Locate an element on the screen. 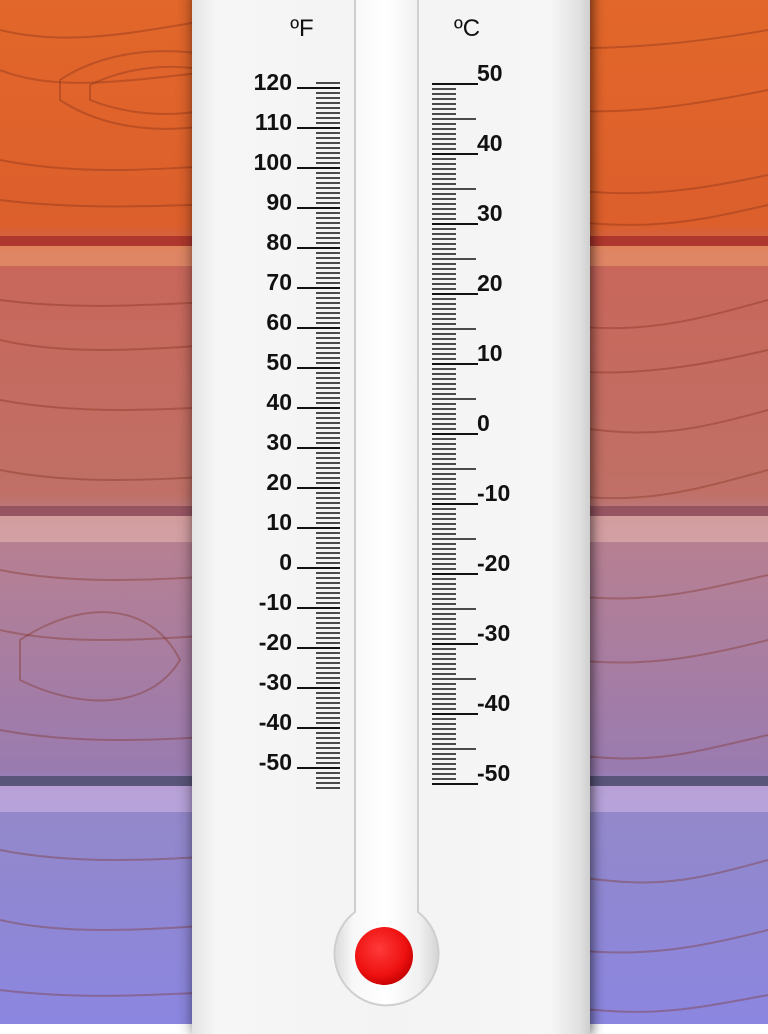 The image size is (768, 1034). fahrenheit-tick-label: -20 is located at coordinates (275, 642).